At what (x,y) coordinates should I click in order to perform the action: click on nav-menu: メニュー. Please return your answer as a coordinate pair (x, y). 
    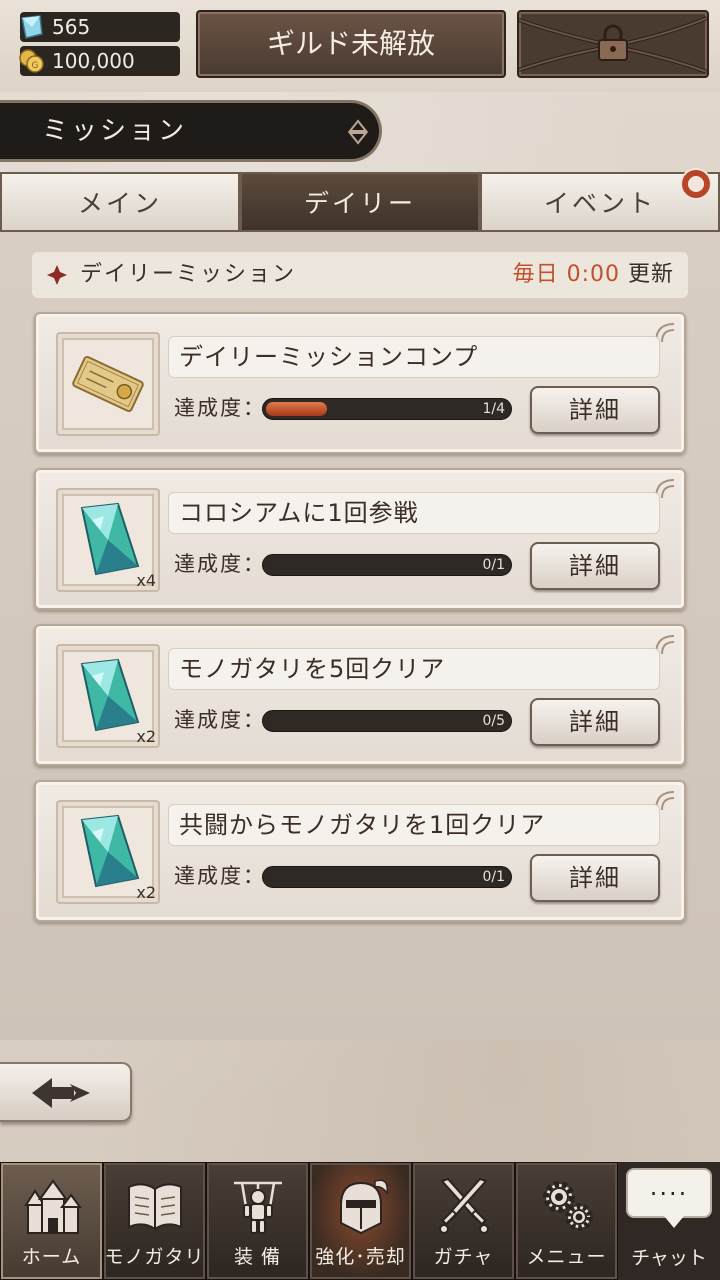
    Looking at the image, I should click on (566, 1221).